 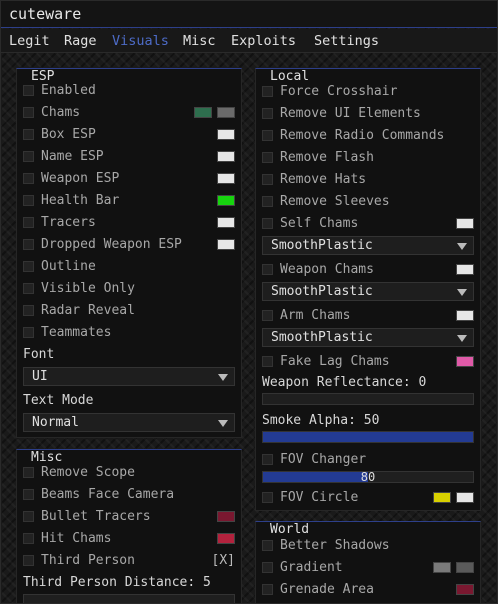 I want to click on better-shadows-toggle: Better Shadows, so click(x=368, y=546).